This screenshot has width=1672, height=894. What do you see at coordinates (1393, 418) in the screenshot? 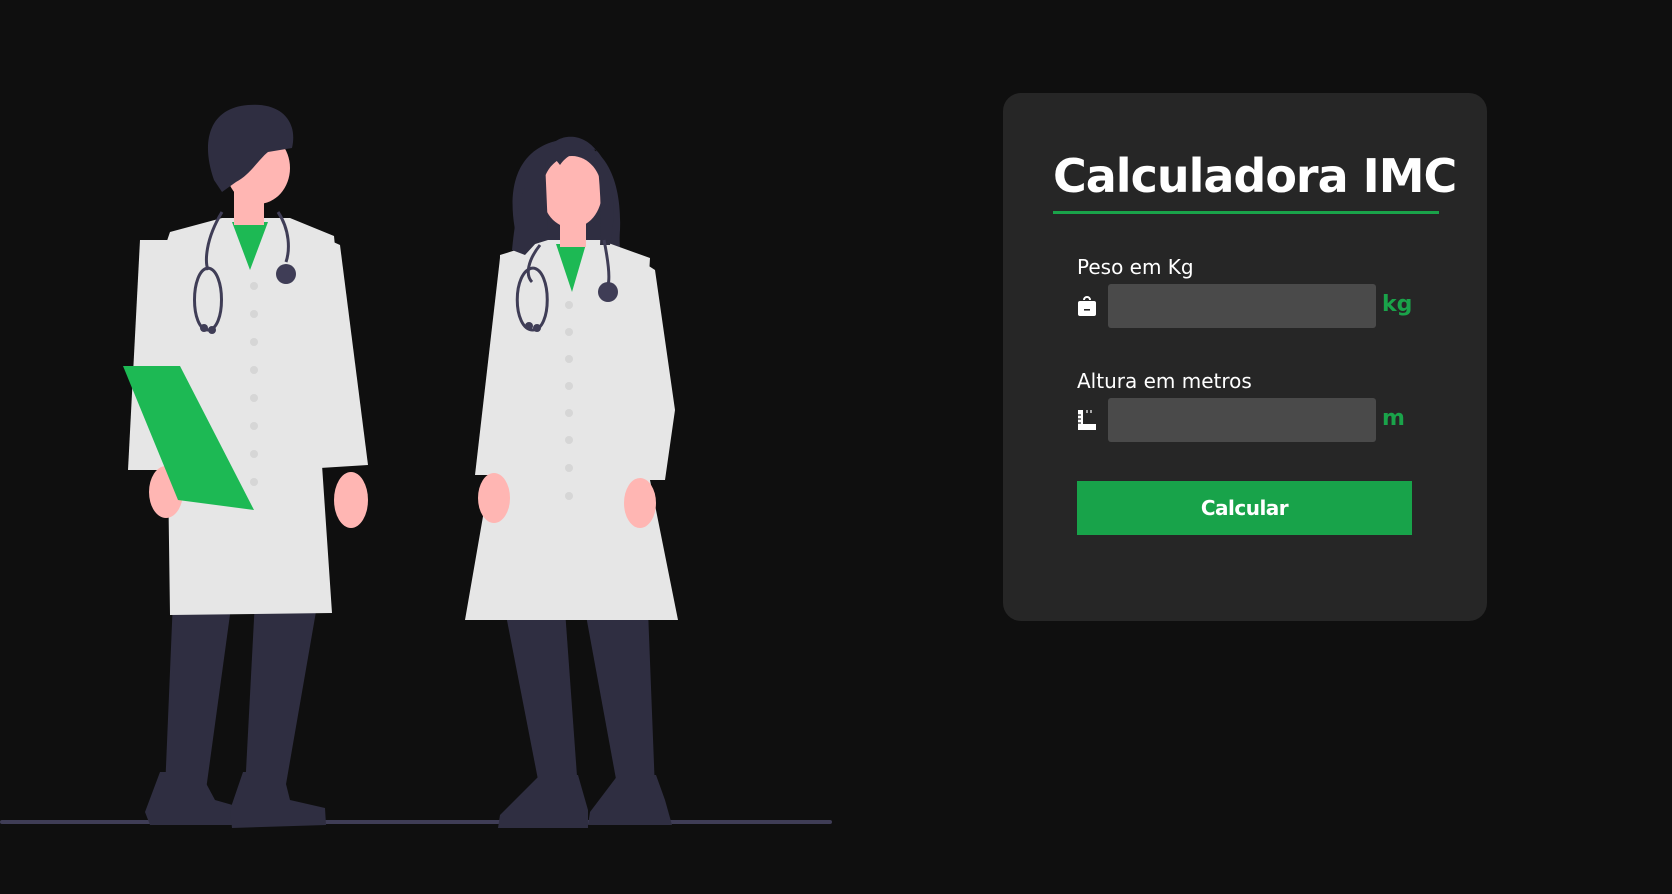
I see `height-unit: m` at bounding box center [1393, 418].